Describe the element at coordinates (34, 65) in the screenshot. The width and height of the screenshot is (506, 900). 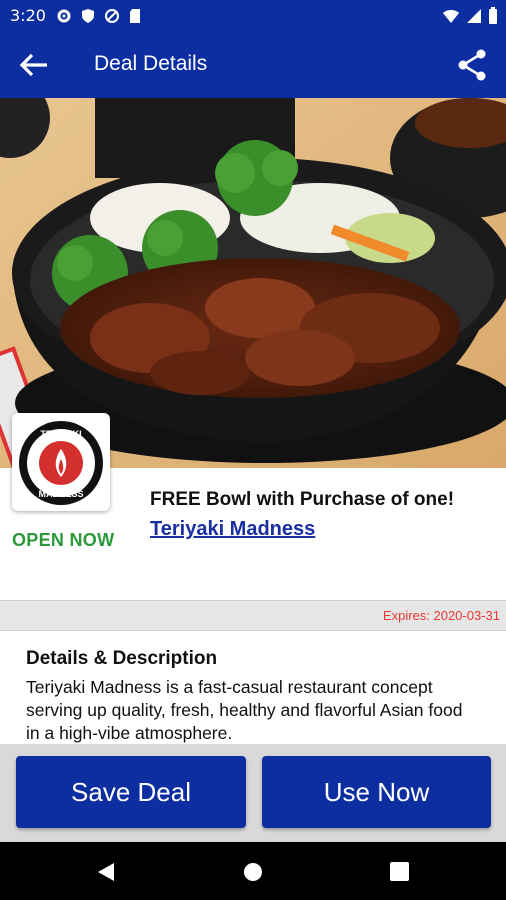
I see `back-arrow-icon` at that location.